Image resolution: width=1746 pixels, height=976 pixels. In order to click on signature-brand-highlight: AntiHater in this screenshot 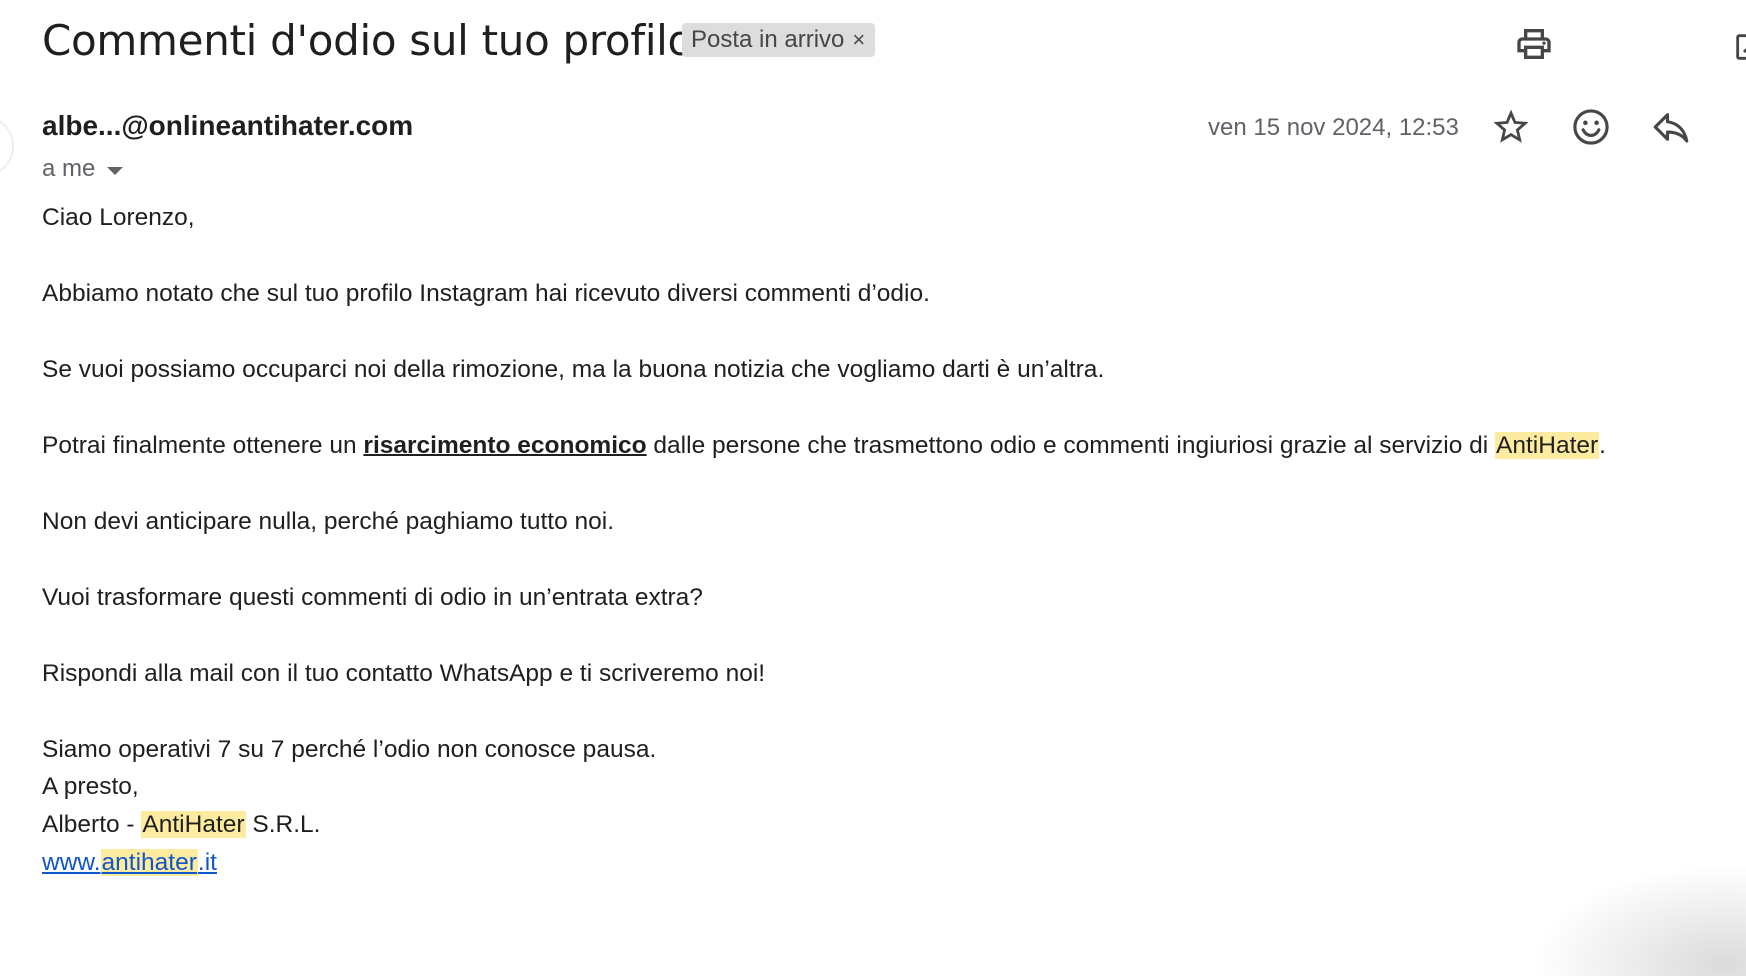, I will do `click(193, 824)`.